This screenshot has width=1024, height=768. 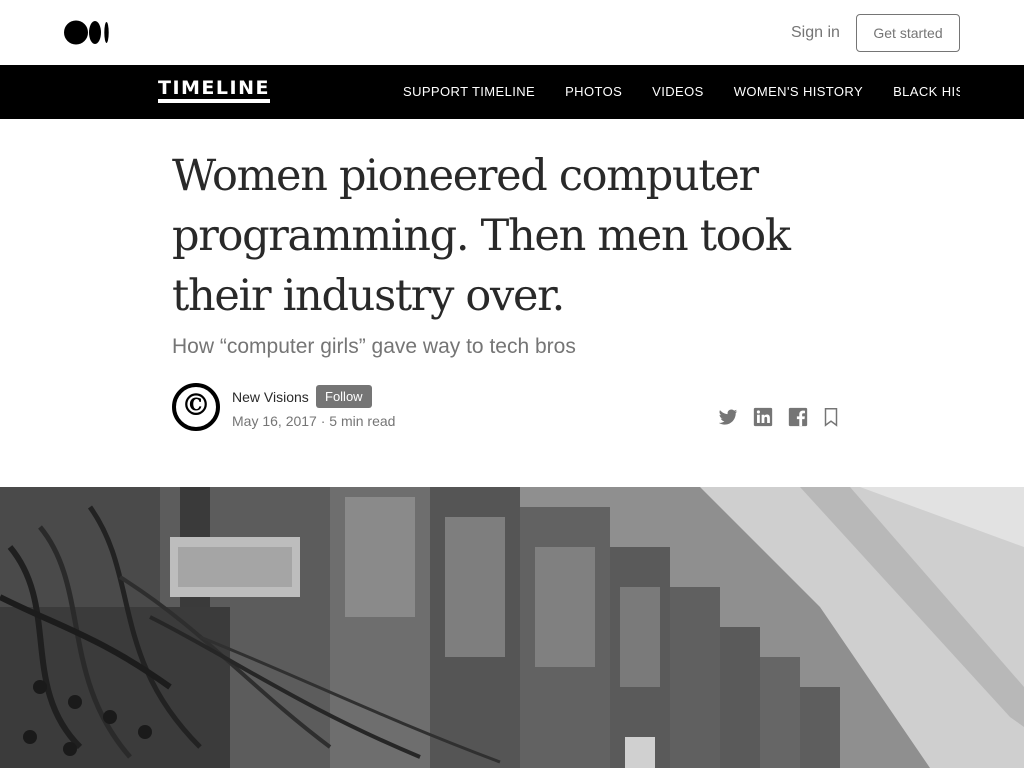 What do you see at coordinates (728, 417) in the screenshot?
I see `twitter-icon` at bounding box center [728, 417].